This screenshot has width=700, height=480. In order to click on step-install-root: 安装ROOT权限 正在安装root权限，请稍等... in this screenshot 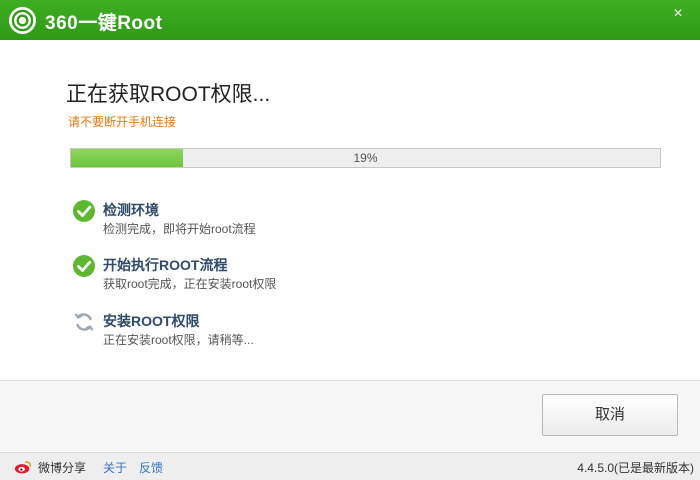, I will do `click(272, 330)`.